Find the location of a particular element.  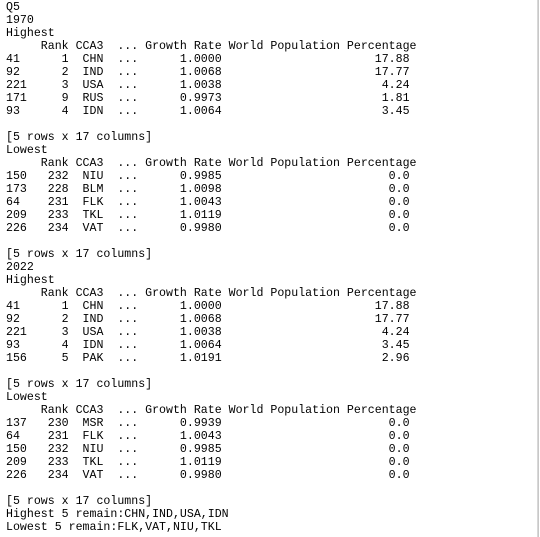

console-line: 1970 is located at coordinates (20, 20).